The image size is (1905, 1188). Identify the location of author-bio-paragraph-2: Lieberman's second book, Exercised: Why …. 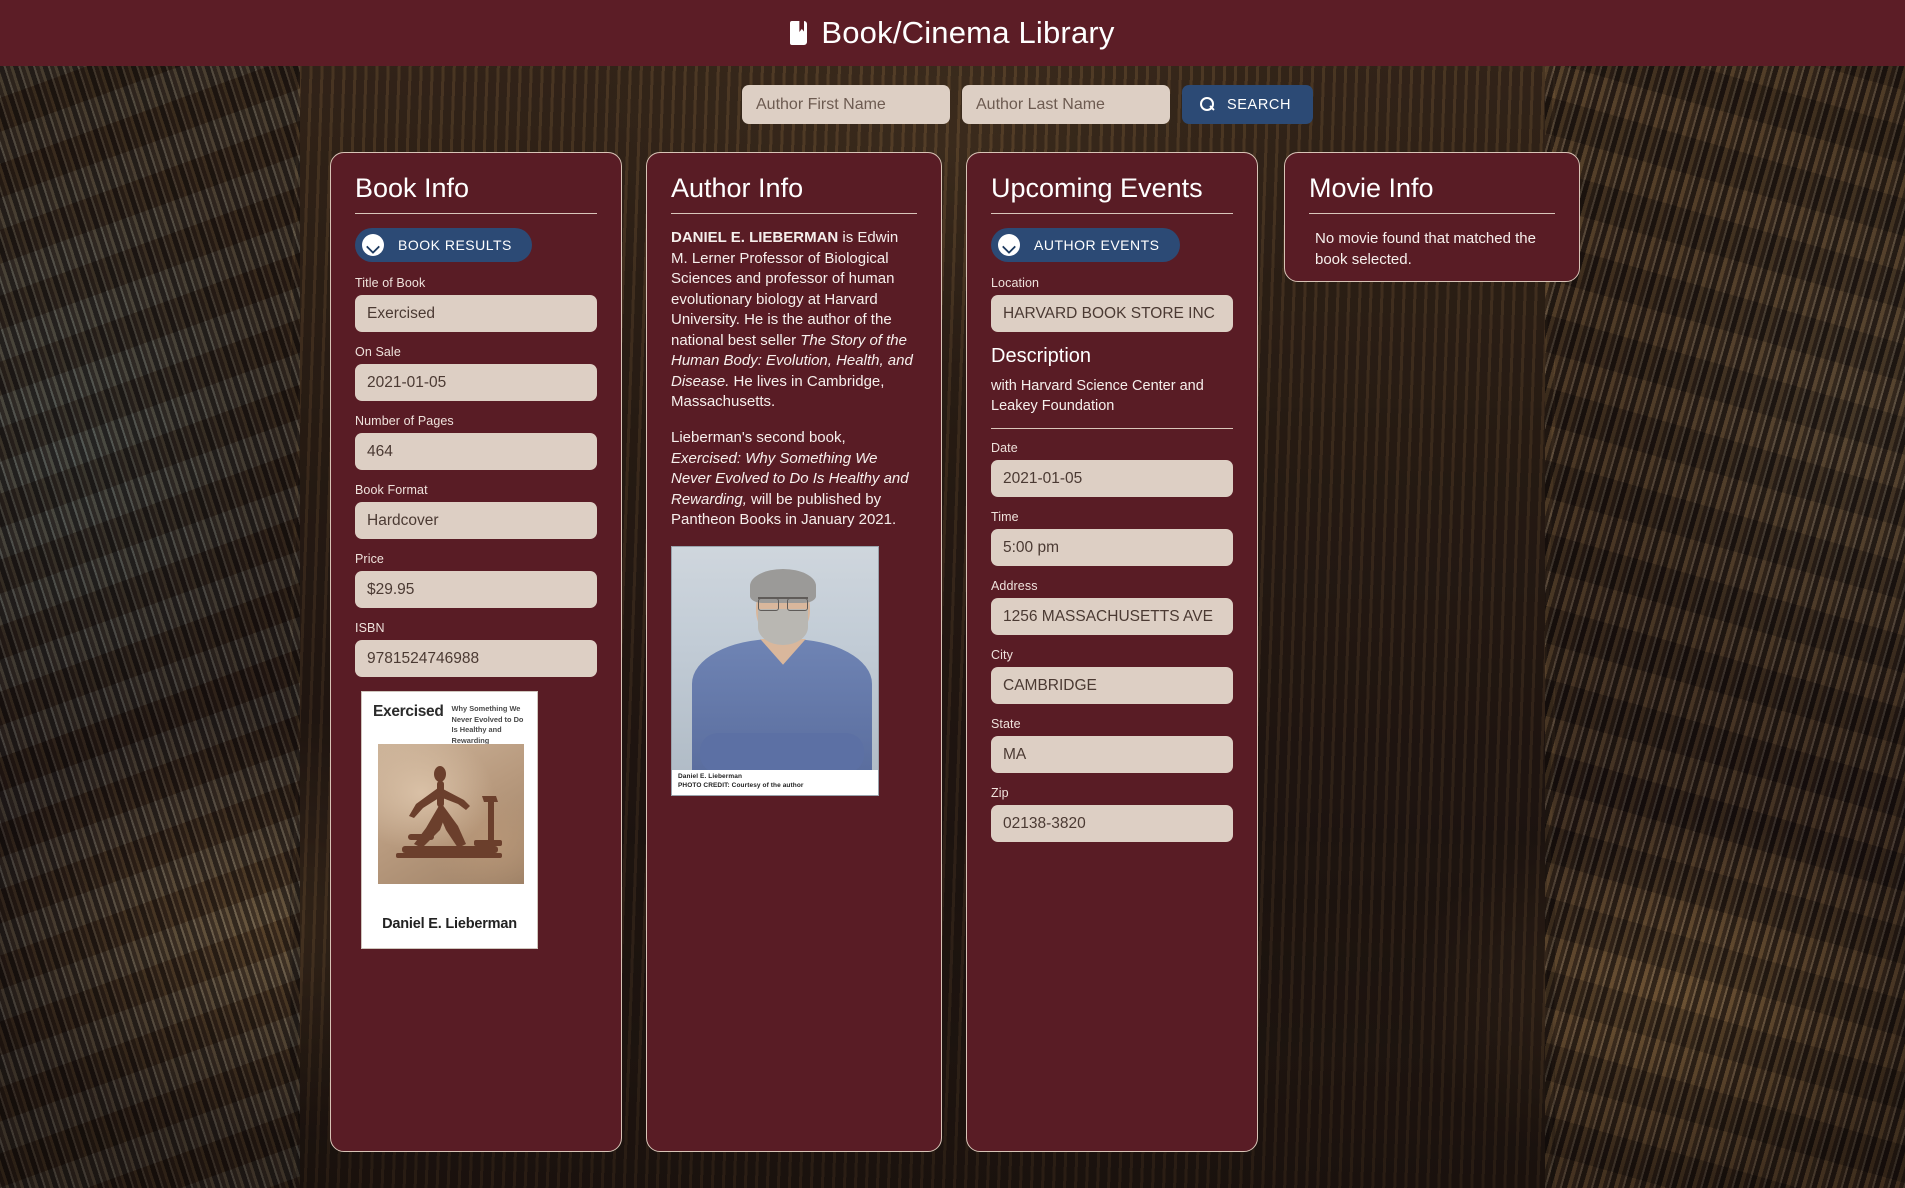
(794, 479).